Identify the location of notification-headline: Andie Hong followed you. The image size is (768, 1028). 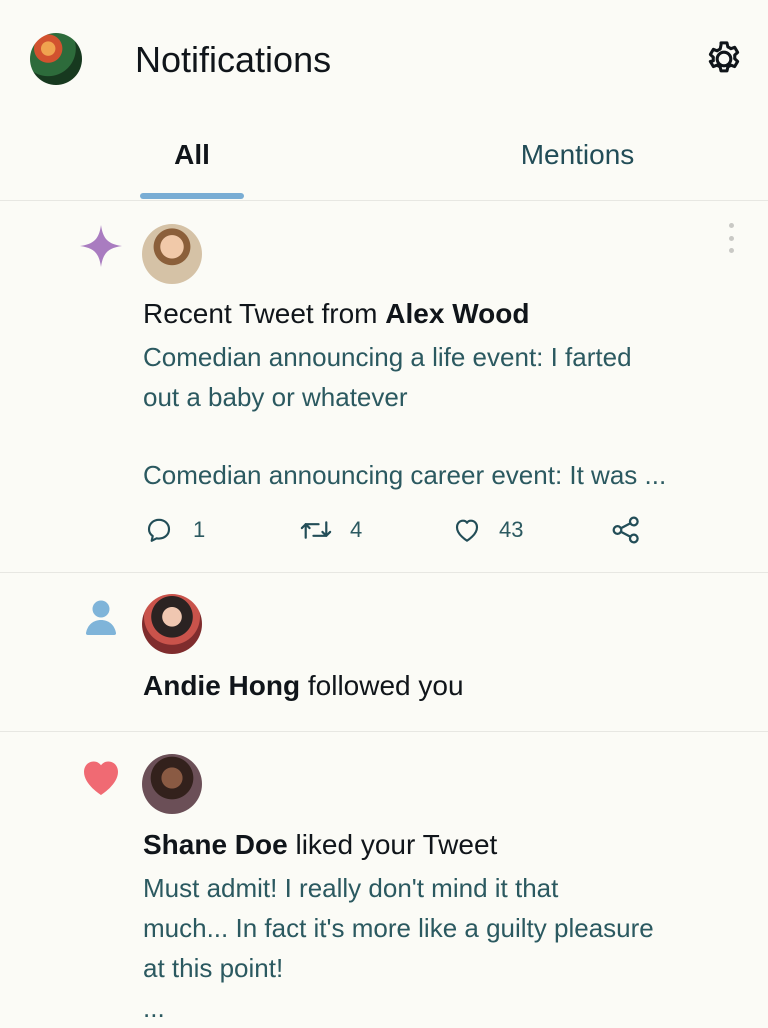
(448, 686).